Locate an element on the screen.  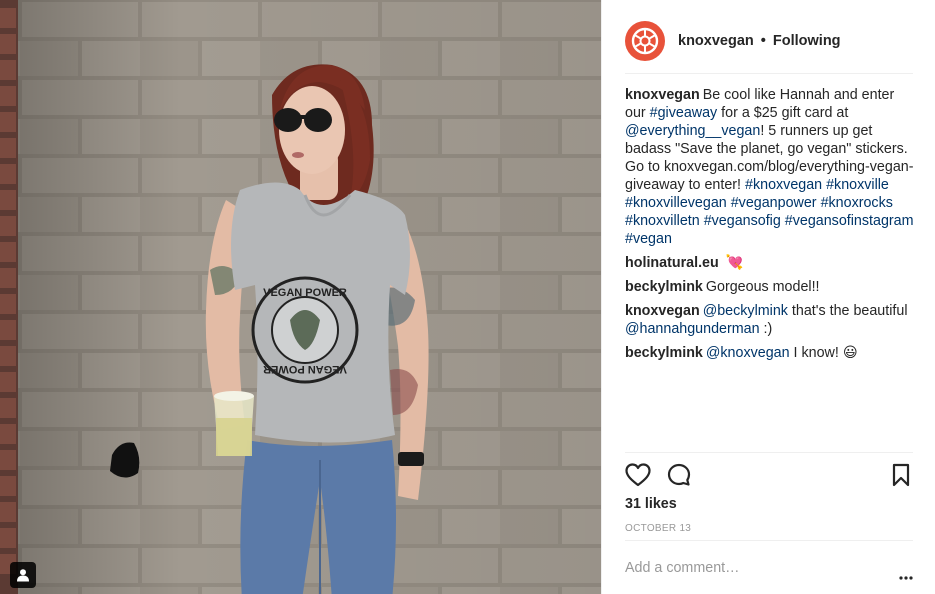
likes-count: 31 likes is located at coordinates (651, 504).